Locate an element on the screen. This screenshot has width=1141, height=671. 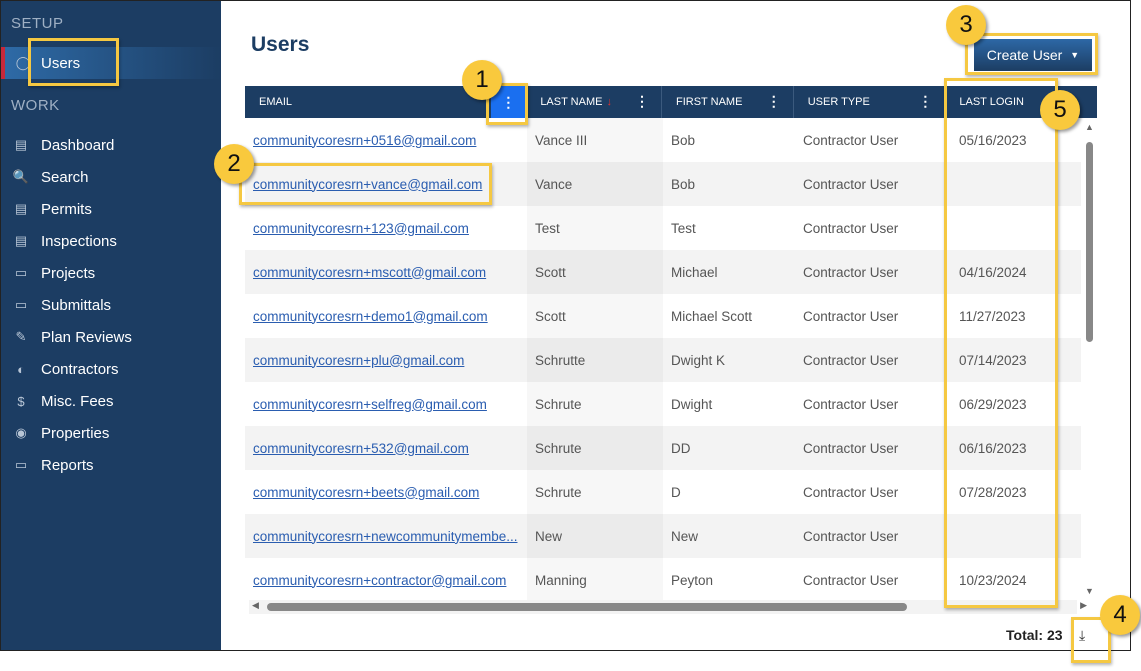
email-link: communitycoresrn+plu@gmail.com is located at coordinates (358, 360).